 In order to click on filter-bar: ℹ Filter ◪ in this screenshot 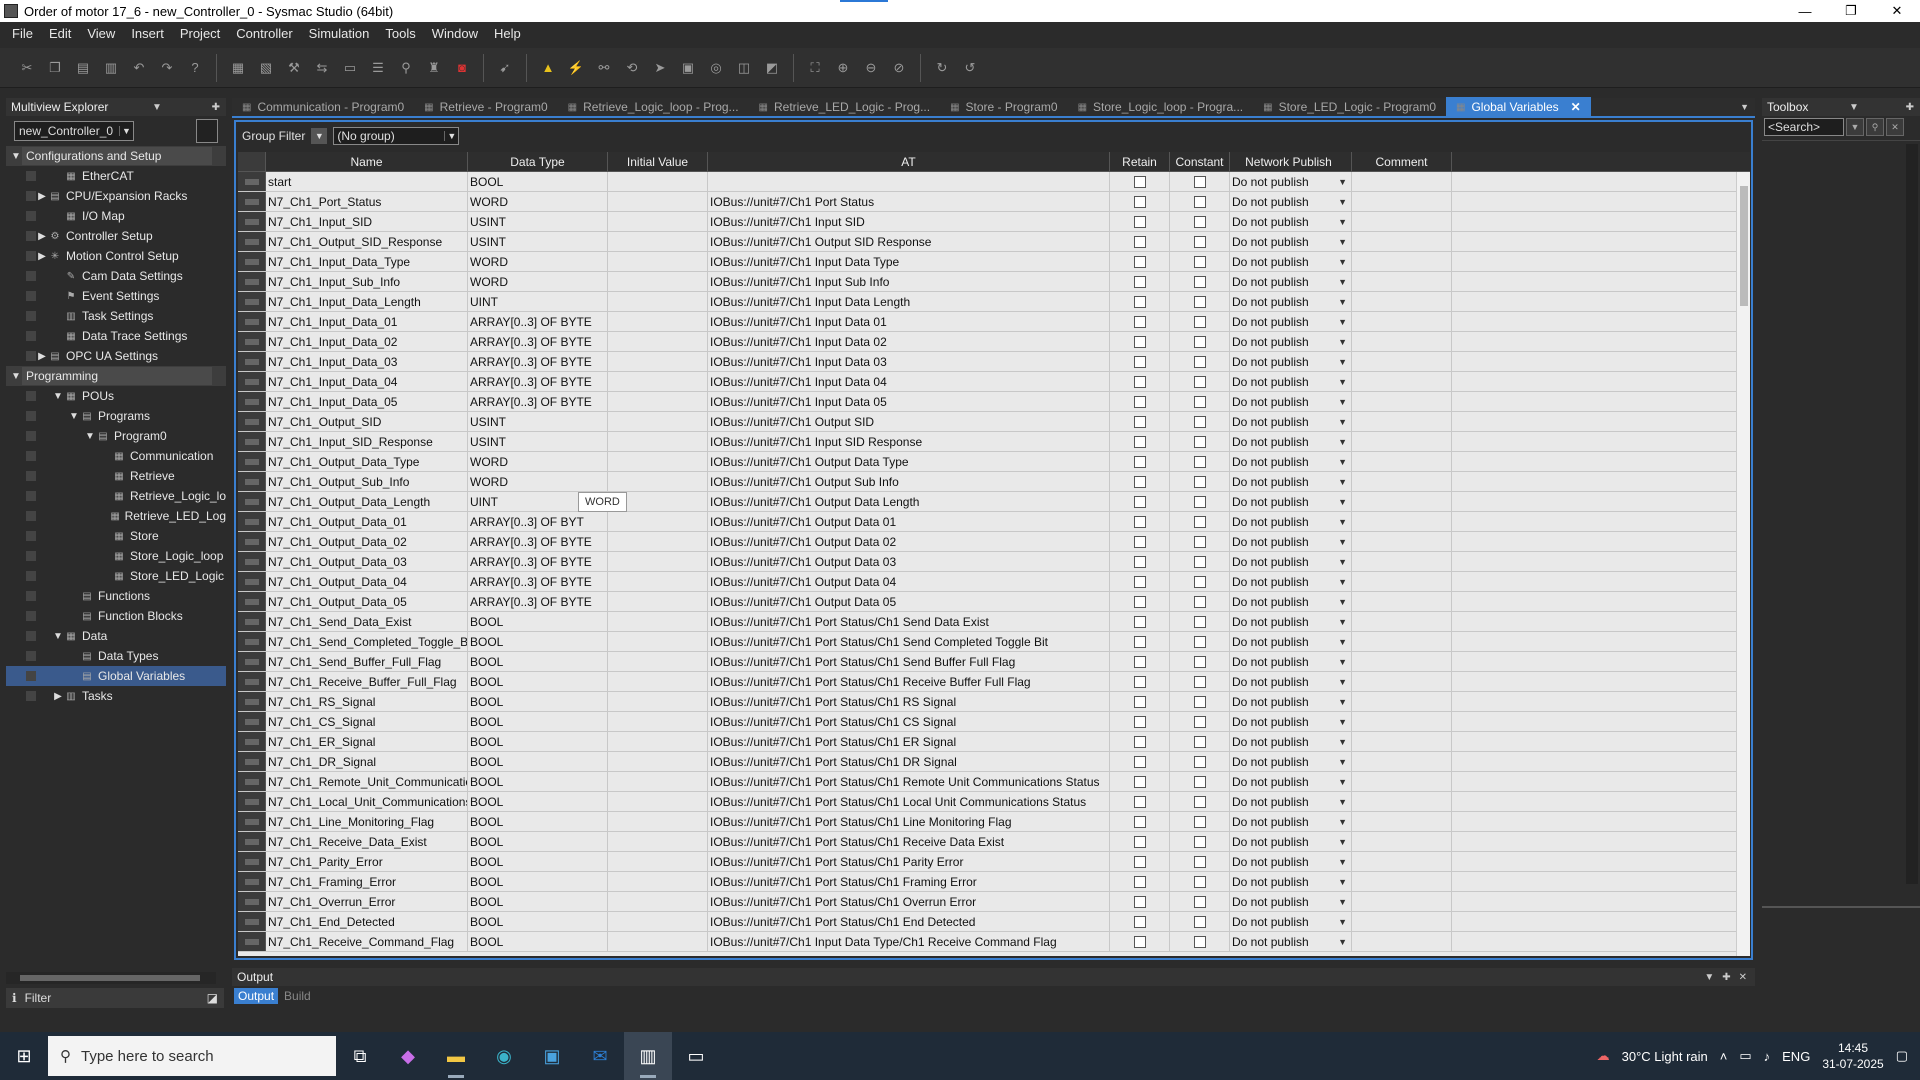, I will do `click(115, 998)`.